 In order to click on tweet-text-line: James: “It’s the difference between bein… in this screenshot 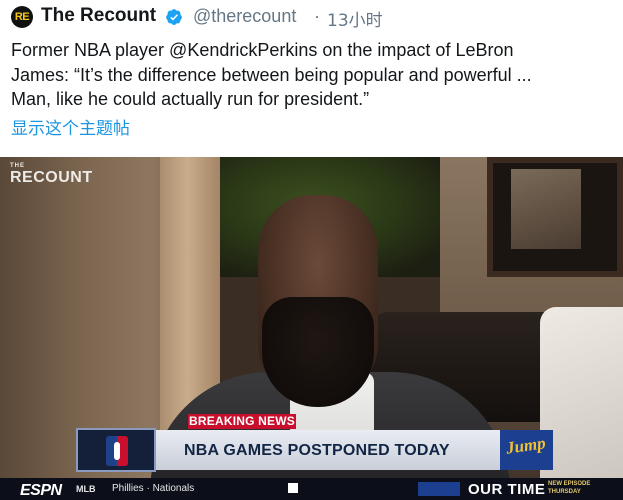, I will do `click(271, 74)`.